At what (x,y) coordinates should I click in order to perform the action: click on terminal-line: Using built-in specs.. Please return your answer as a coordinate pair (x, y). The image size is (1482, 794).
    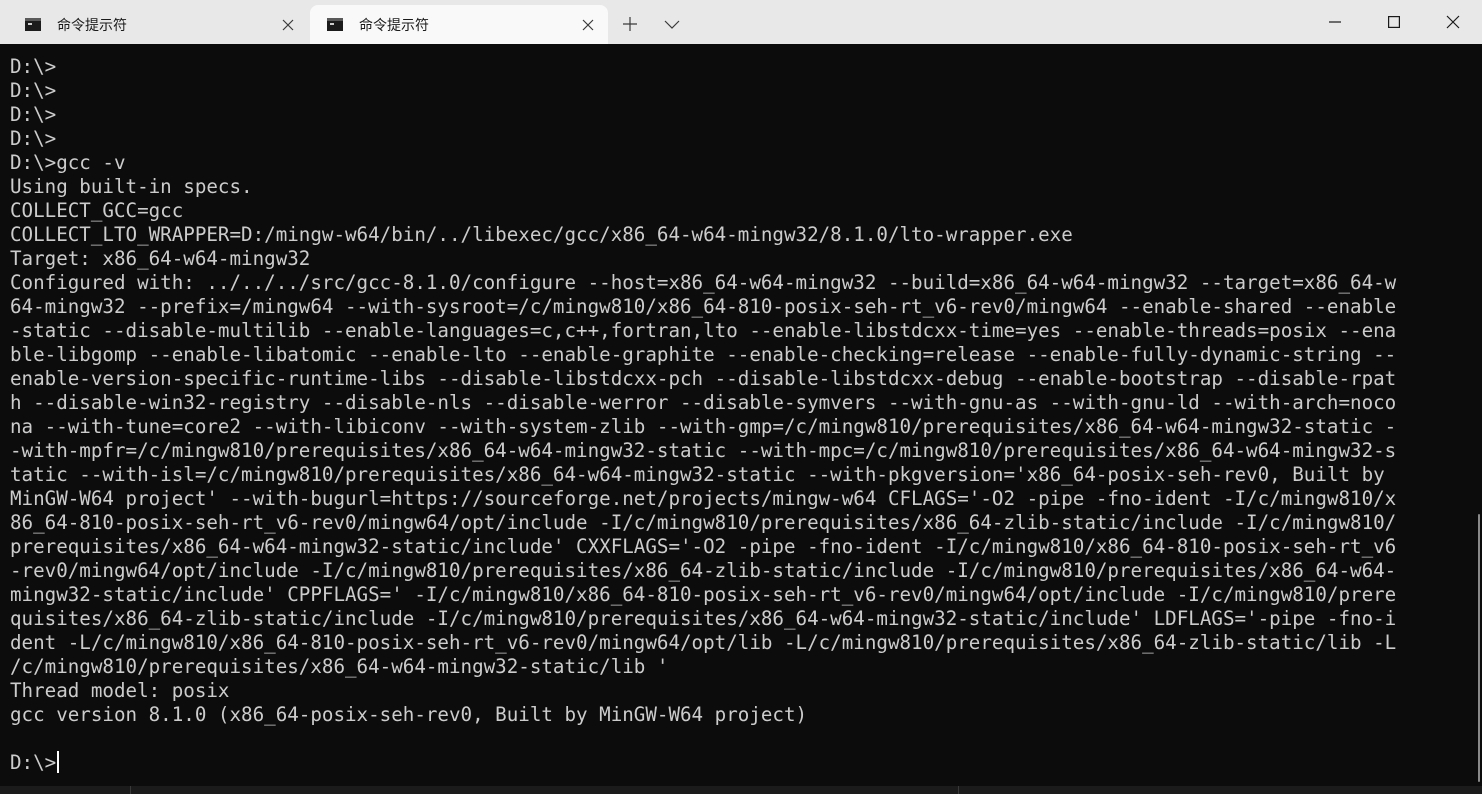
    Looking at the image, I should click on (131, 186).